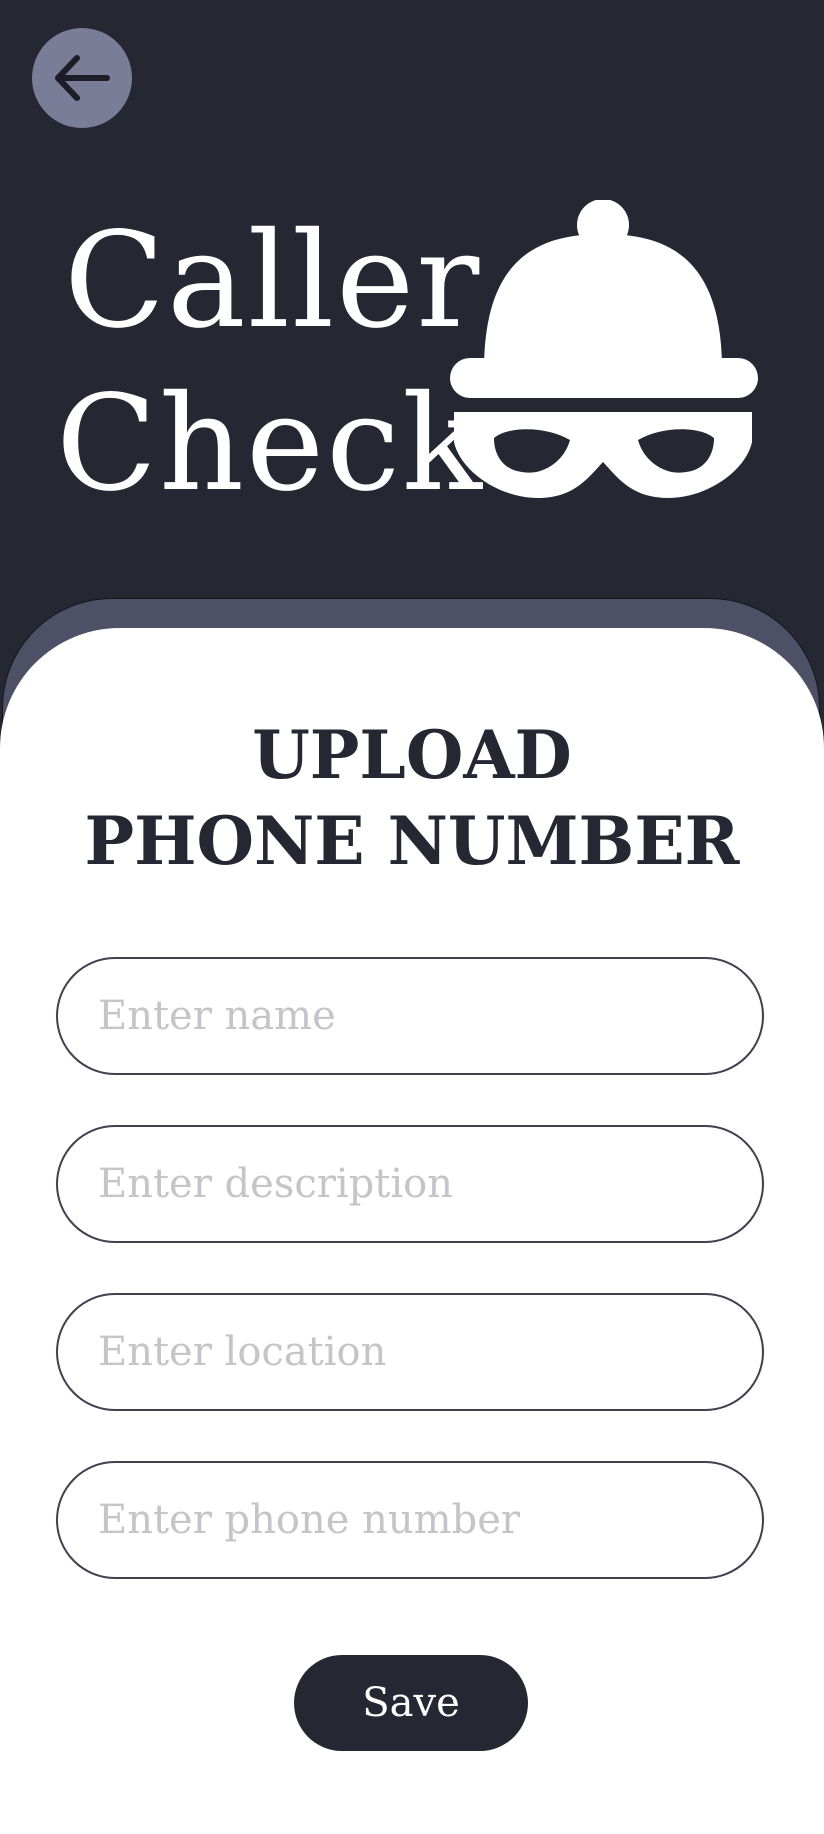 The image size is (824, 1834). Describe the element at coordinates (411, 1703) in the screenshot. I see `save-button: Save` at that location.